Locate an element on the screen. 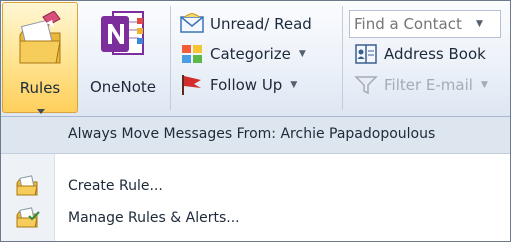  categorize-button: Categorize ▼ is located at coordinates (243, 54).